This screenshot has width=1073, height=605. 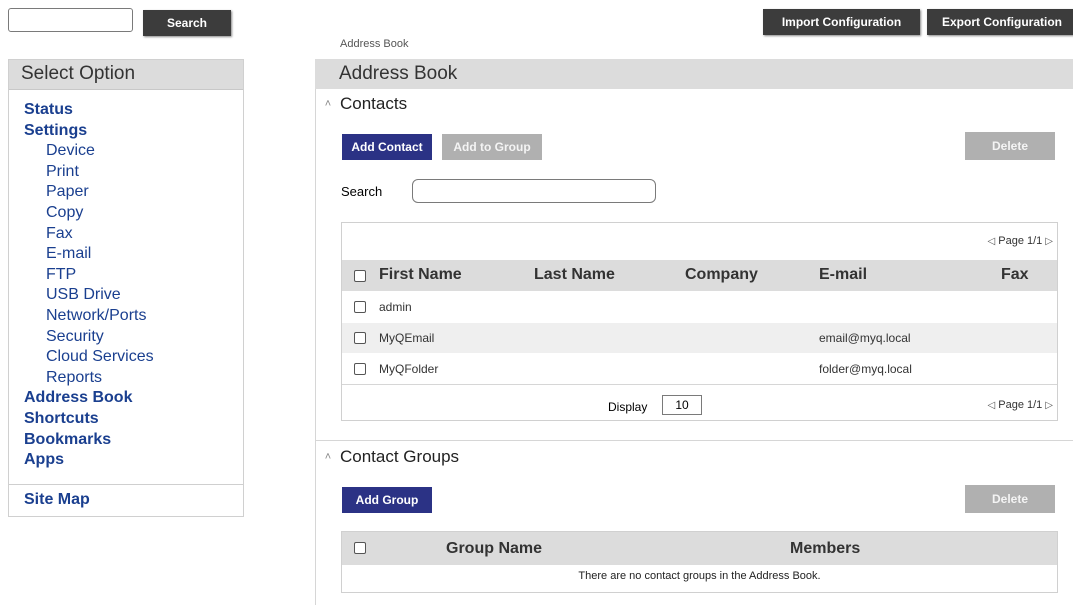 I want to click on sidebar-item-network-ports: Network/Ports, so click(x=126, y=316).